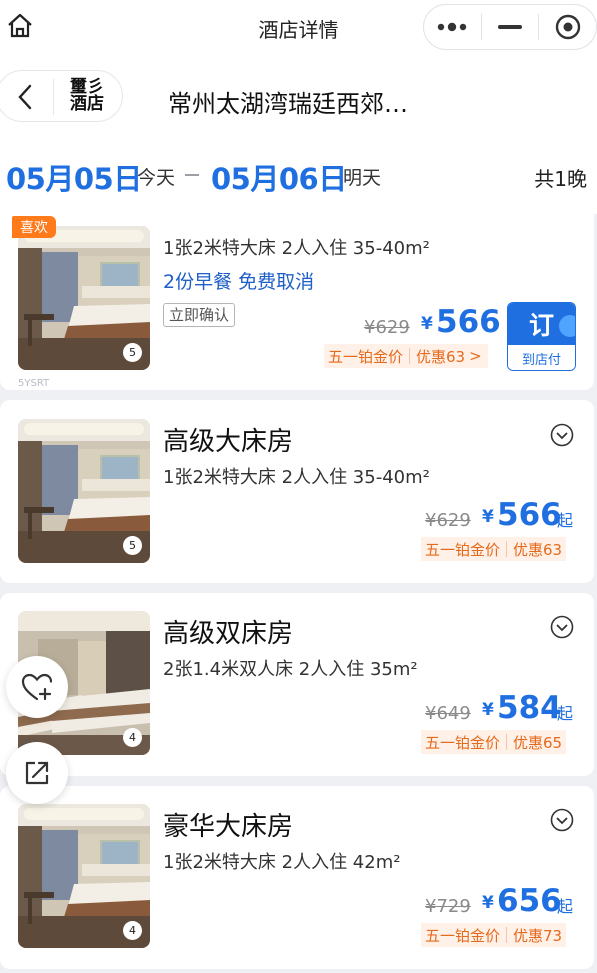 The height and width of the screenshot is (973, 597). I want to click on room-name: 豪华大床房, so click(228, 827).